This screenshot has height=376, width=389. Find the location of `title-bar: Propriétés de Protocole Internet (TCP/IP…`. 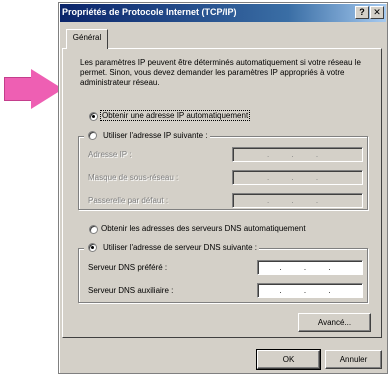

title-bar: Propriétés de Protocole Internet (TCP/IP… is located at coordinates (223, 13).